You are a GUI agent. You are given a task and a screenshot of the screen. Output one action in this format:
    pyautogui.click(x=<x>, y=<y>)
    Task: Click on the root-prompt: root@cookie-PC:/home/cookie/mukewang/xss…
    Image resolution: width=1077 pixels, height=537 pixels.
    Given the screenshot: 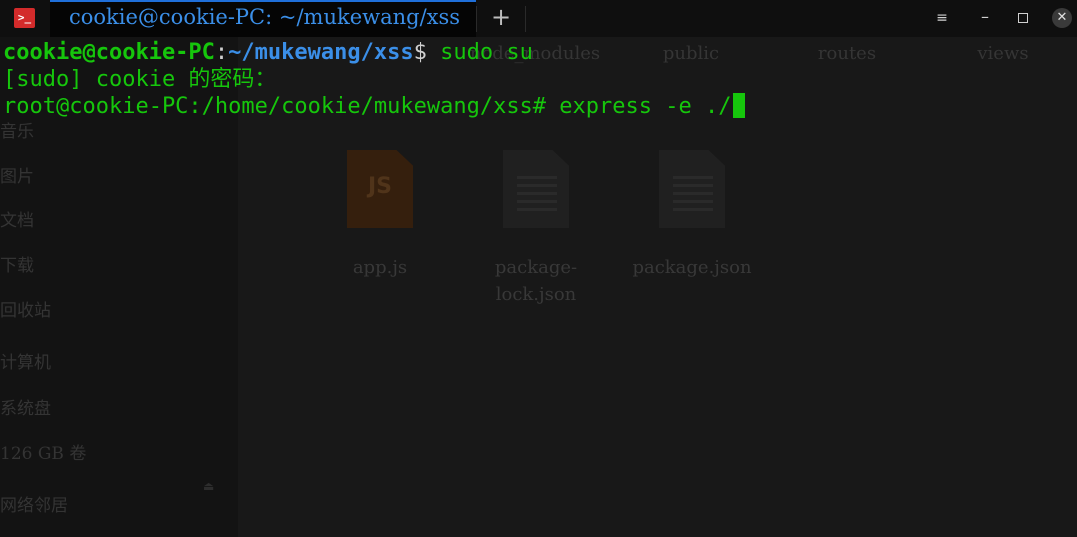 What is the action you would take?
    pyautogui.click(x=275, y=106)
    